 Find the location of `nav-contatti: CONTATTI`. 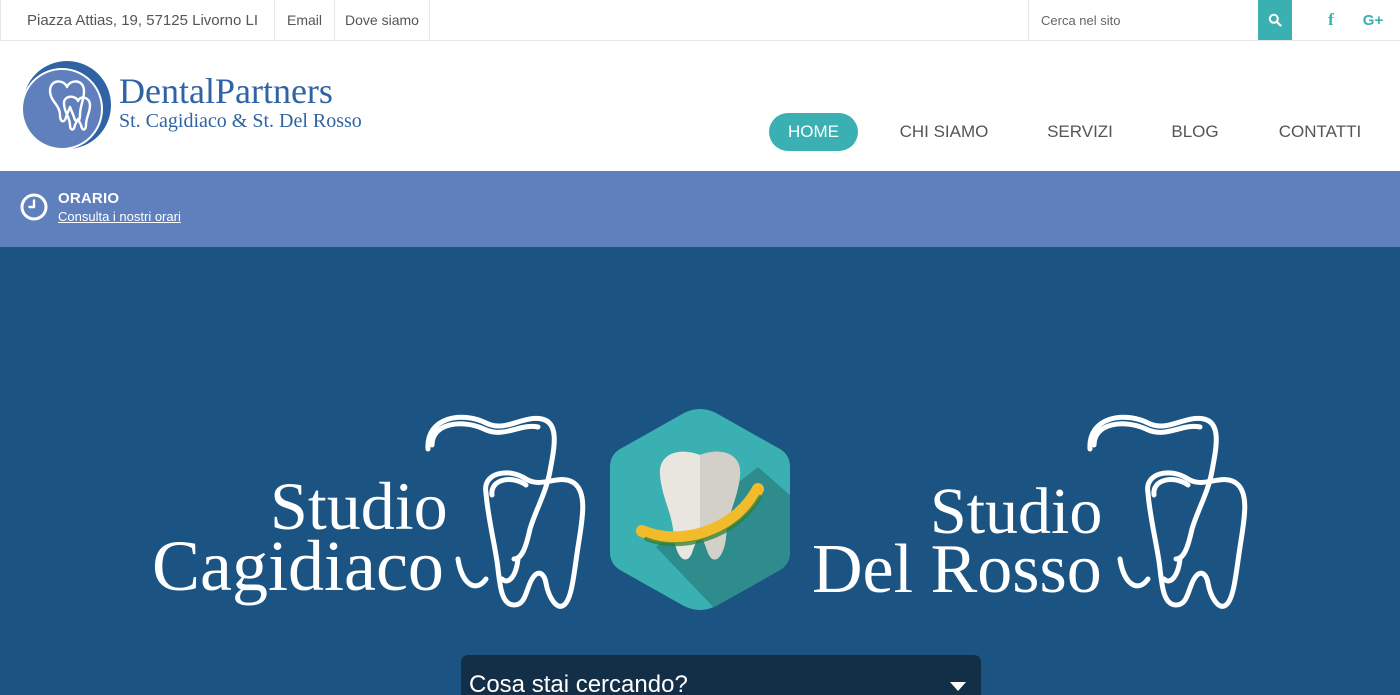

nav-contatti: CONTATTI is located at coordinates (1320, 132).